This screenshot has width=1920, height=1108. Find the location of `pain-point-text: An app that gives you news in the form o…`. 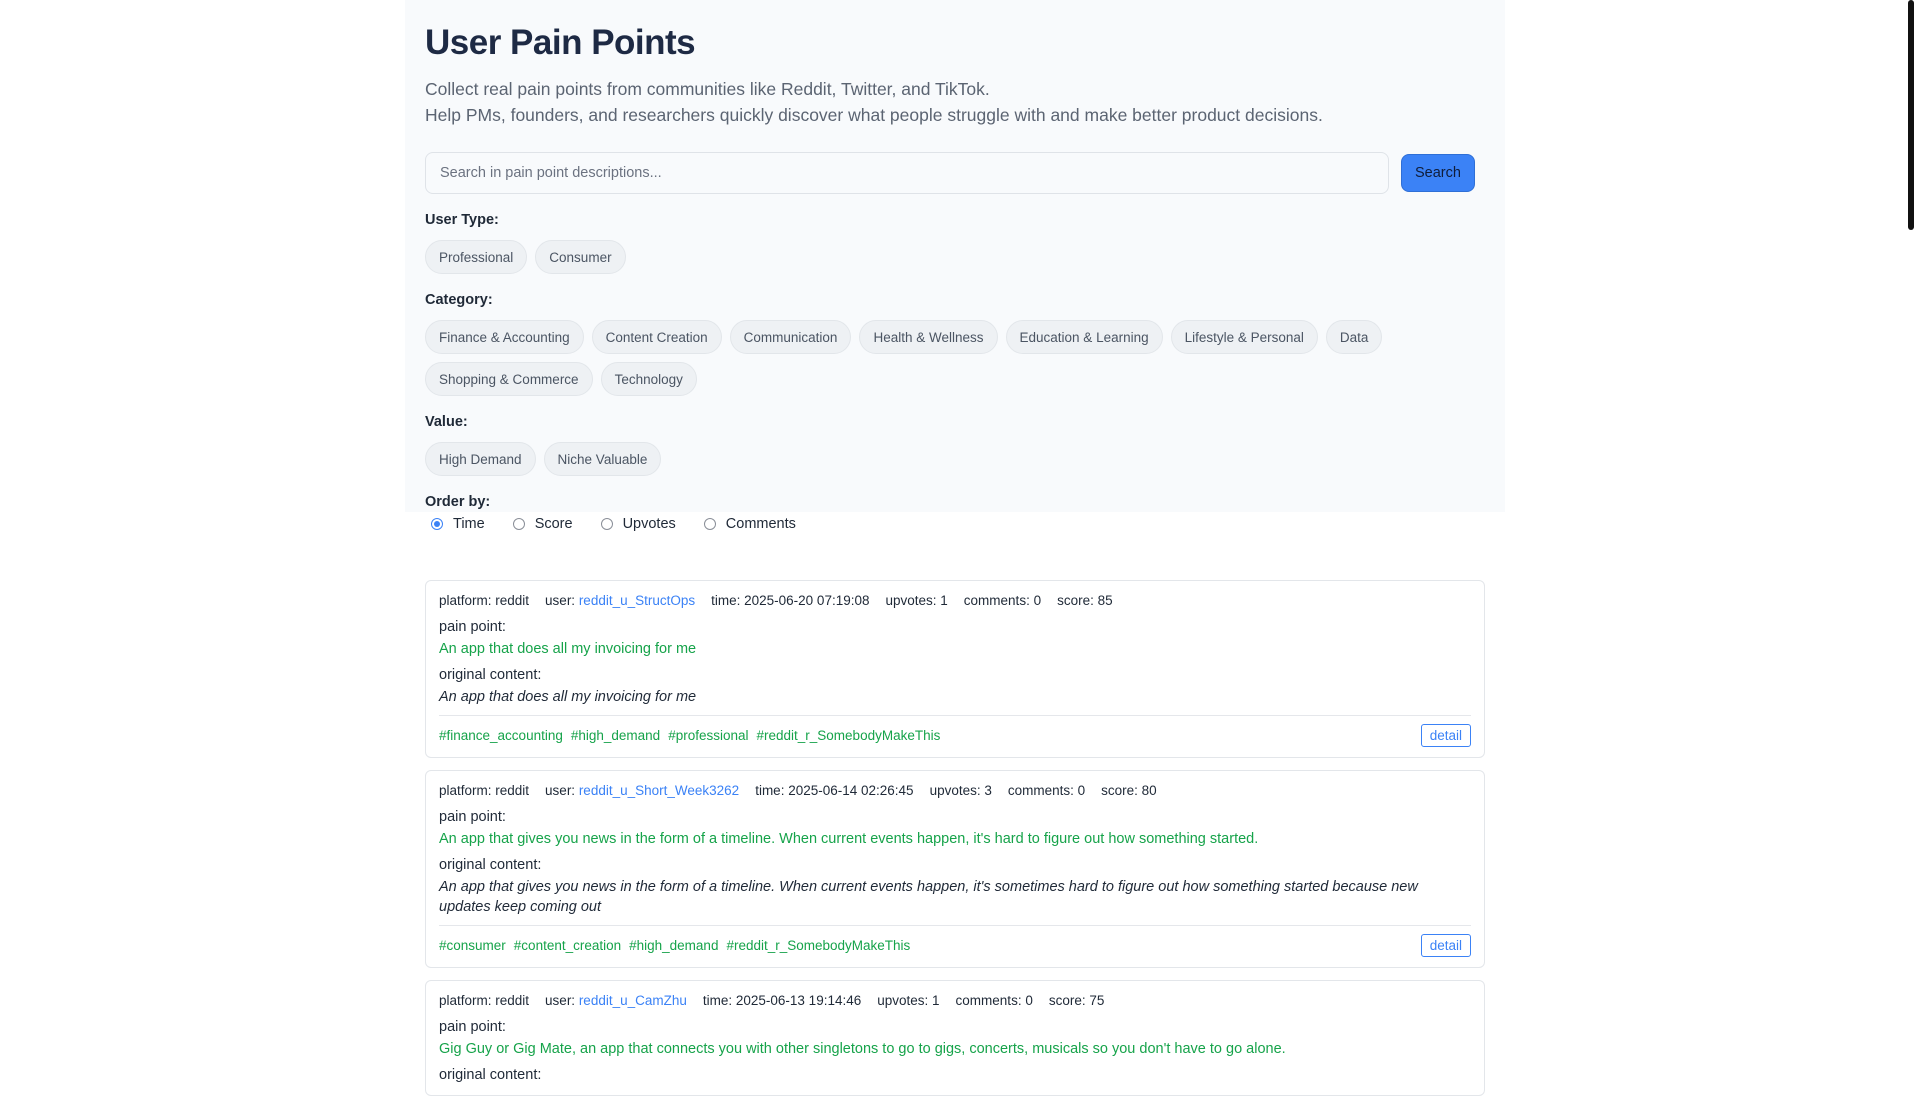

pain-point-text: An app that gives you news in the form o… is located at coordinates (849, 839).